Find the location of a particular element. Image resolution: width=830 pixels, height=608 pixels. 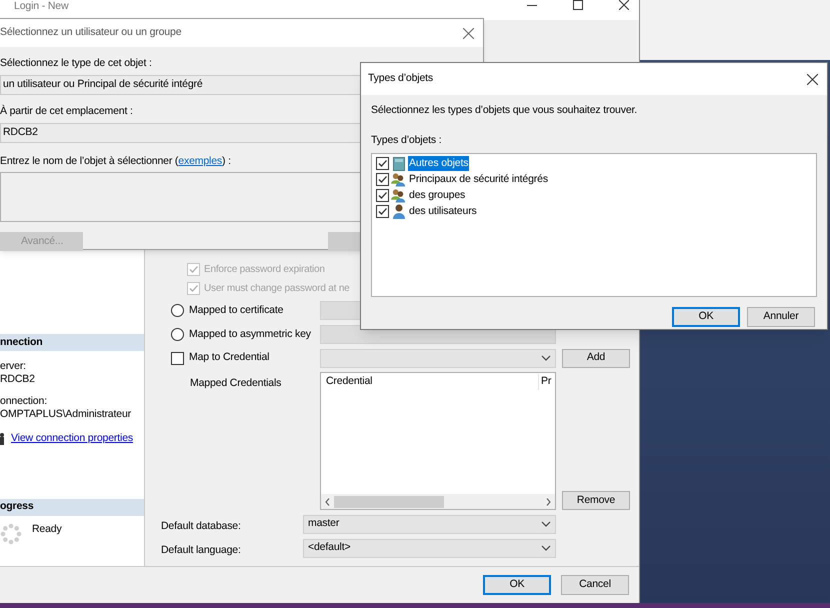

radio-label: Mapped to certificate is located at coordinates (236, 310).